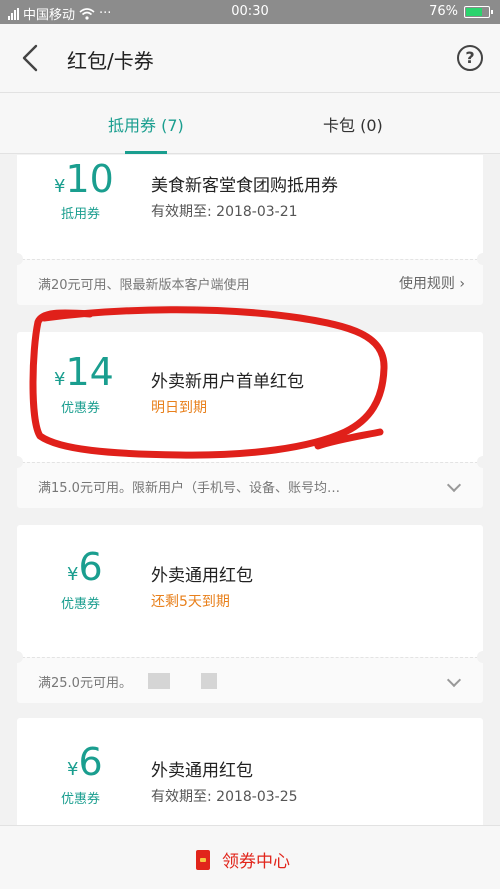  What do you see at coordinates (224, 212) in the screenshot?
I see `coupon-expiry: 有效期至: 2018-03-21` at bounding box center [224, 212].